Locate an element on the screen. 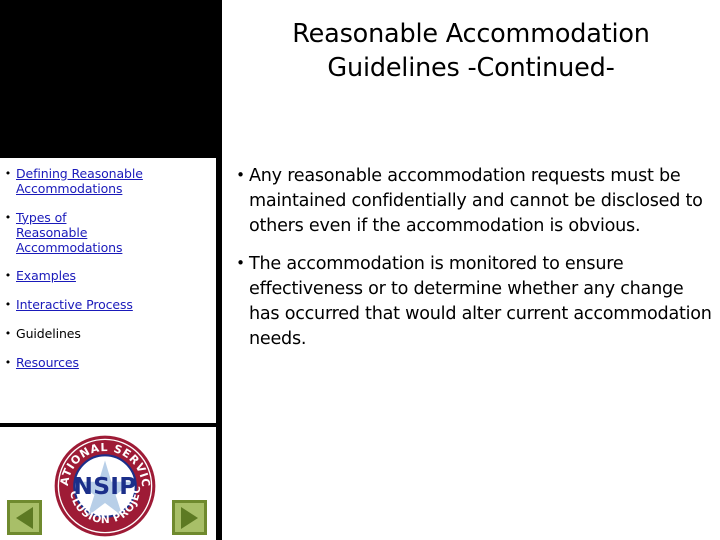 This screenshot has height=540, width=720. triangle-right-icon is located at coordinates (189, 517).